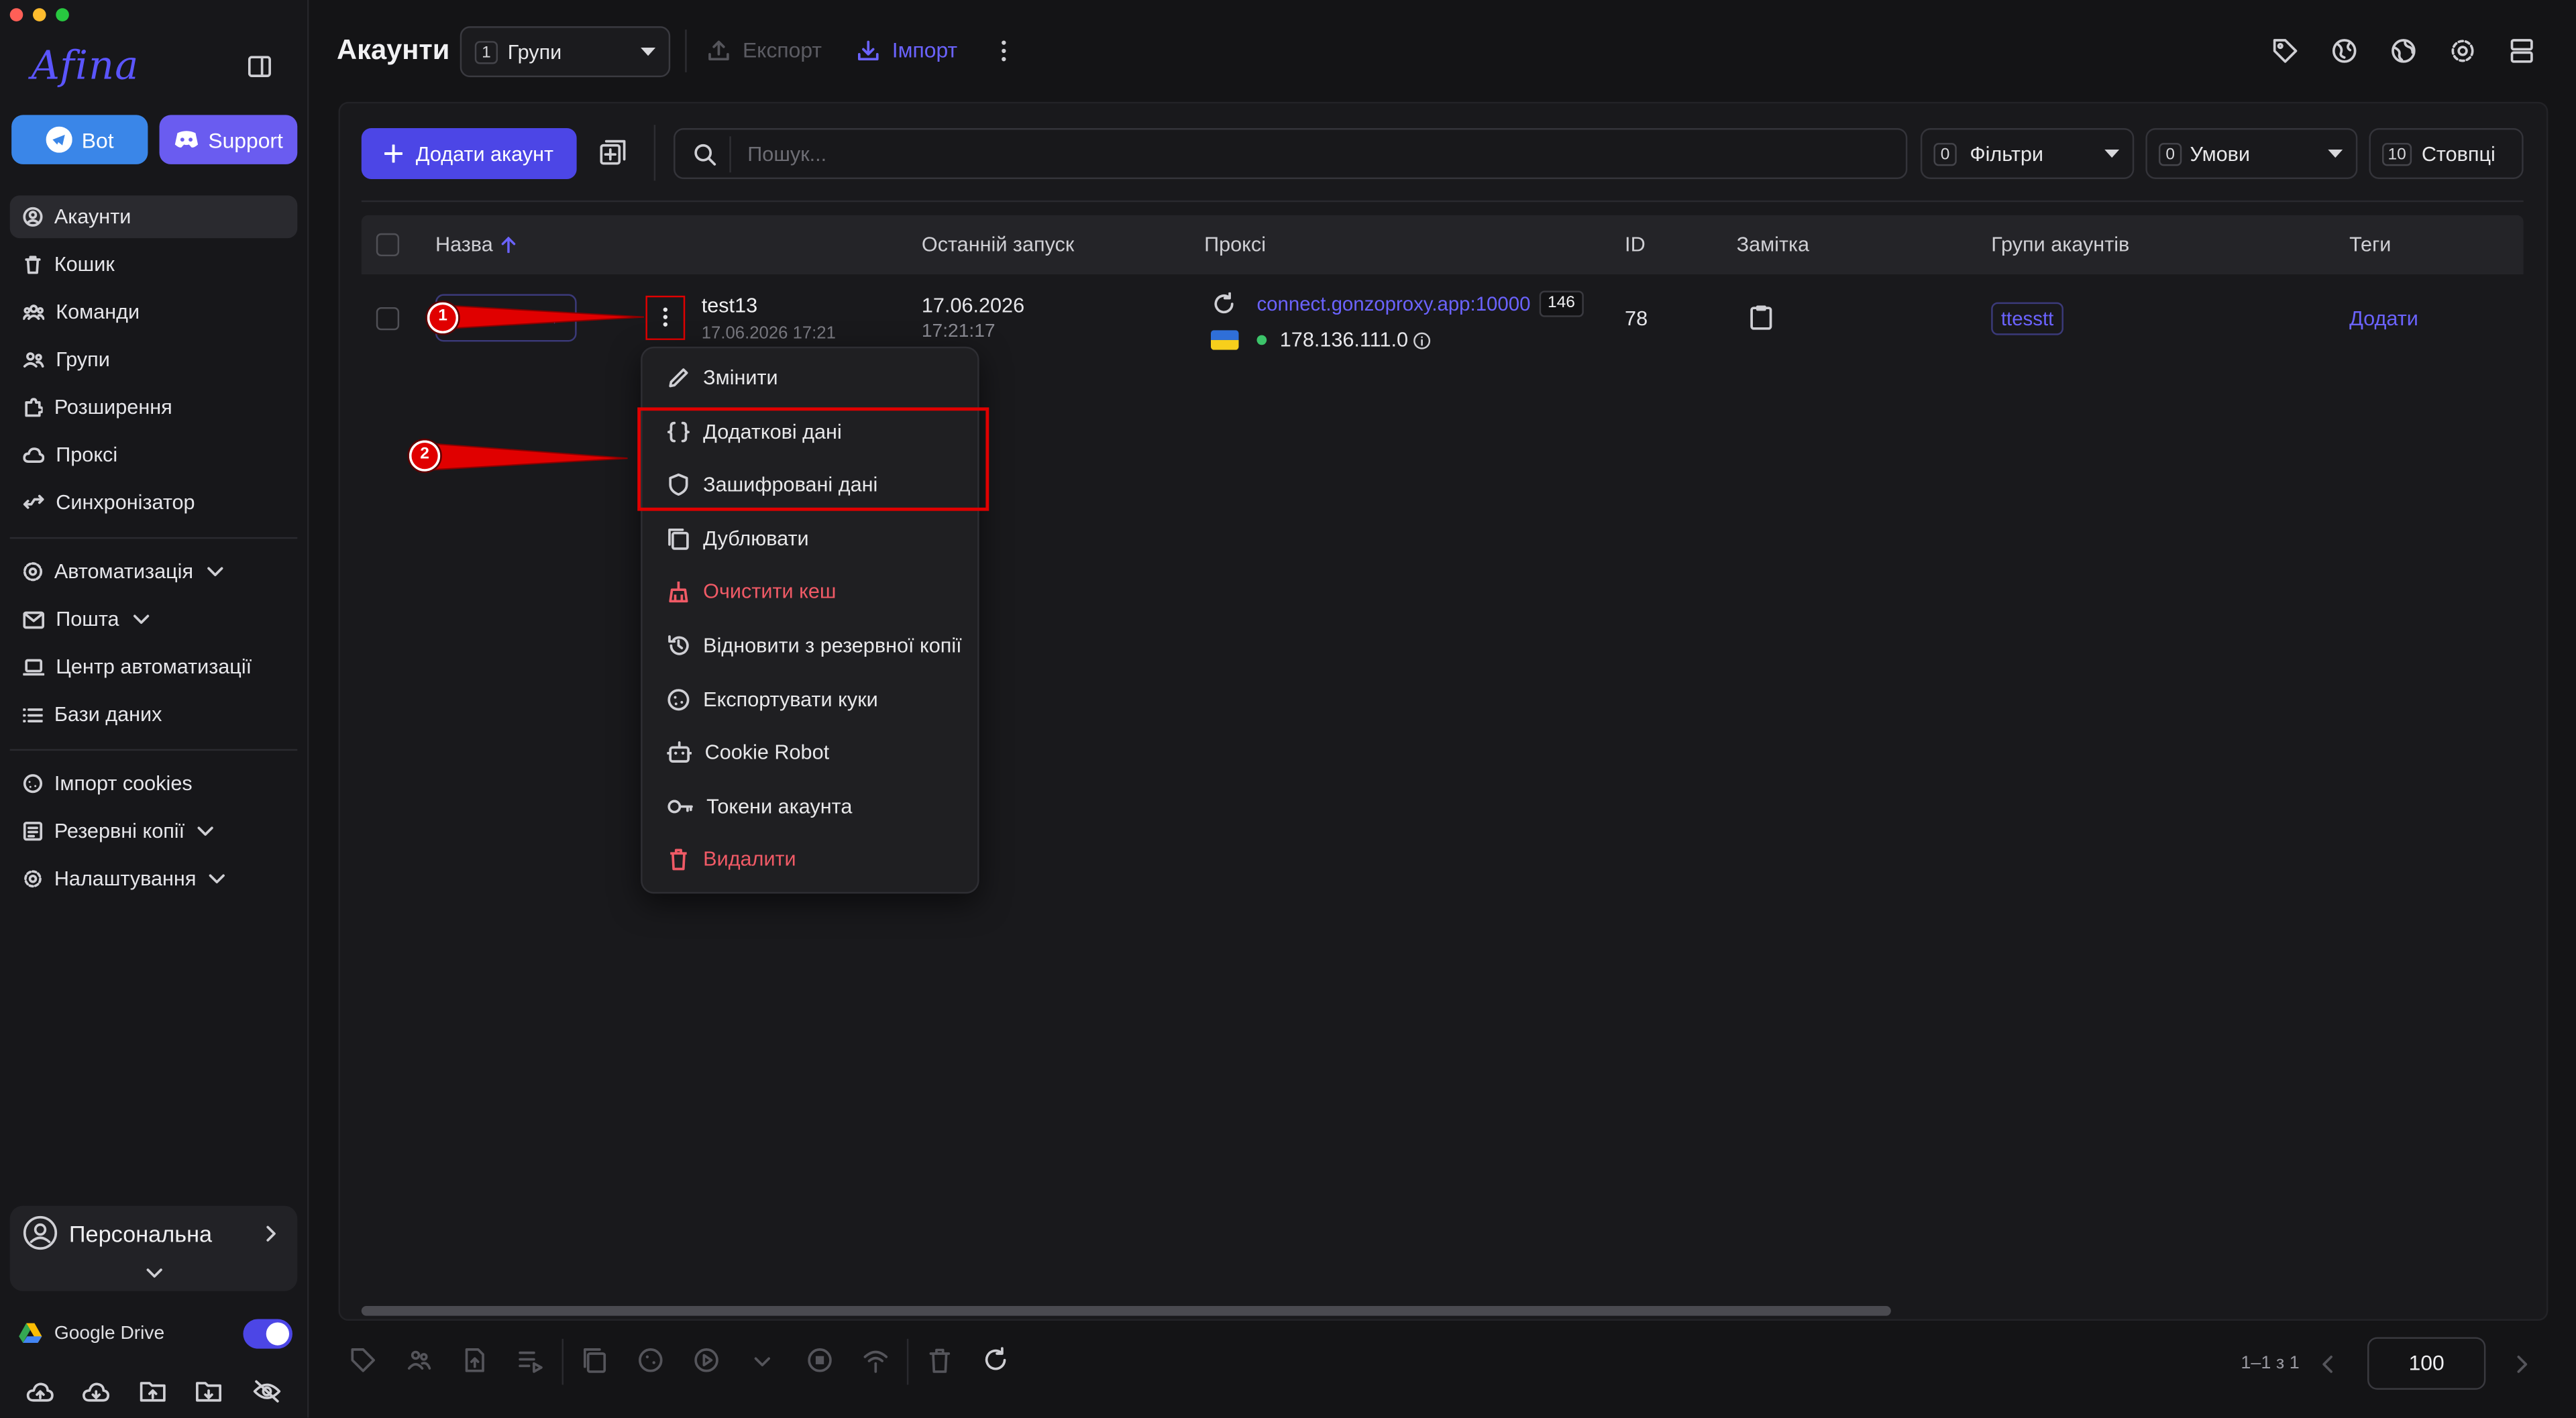 The image size is (2576, 1418). Describe the element at coordinates (206, 831) in the screenshot. I see `chevron-down-icon` at that location.